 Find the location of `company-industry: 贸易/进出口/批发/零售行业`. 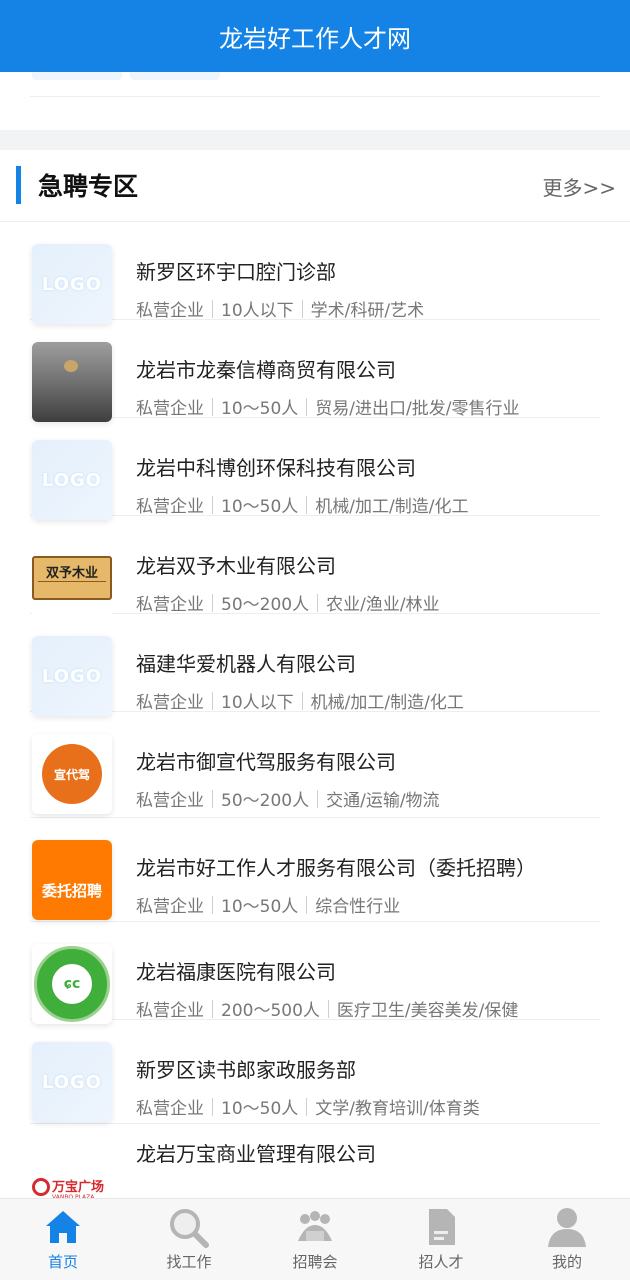

company-industry: 贸易/进出口/批发/零售行业 is located at coordinates (417, 409).